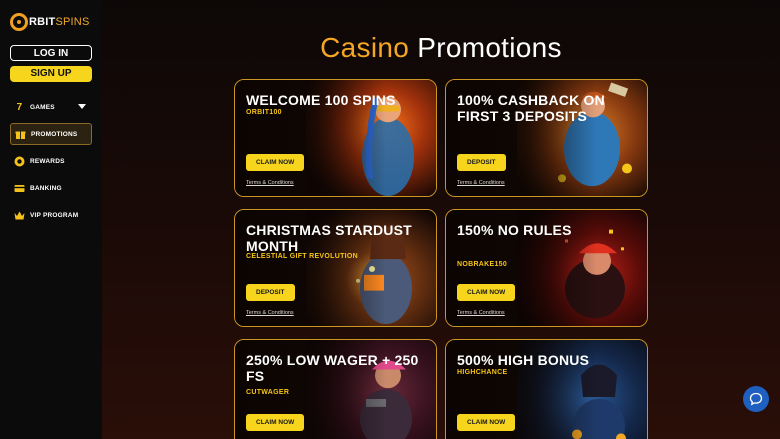  I want to click on promo-title: 500% HIGH BONUS, so click(523, 360).